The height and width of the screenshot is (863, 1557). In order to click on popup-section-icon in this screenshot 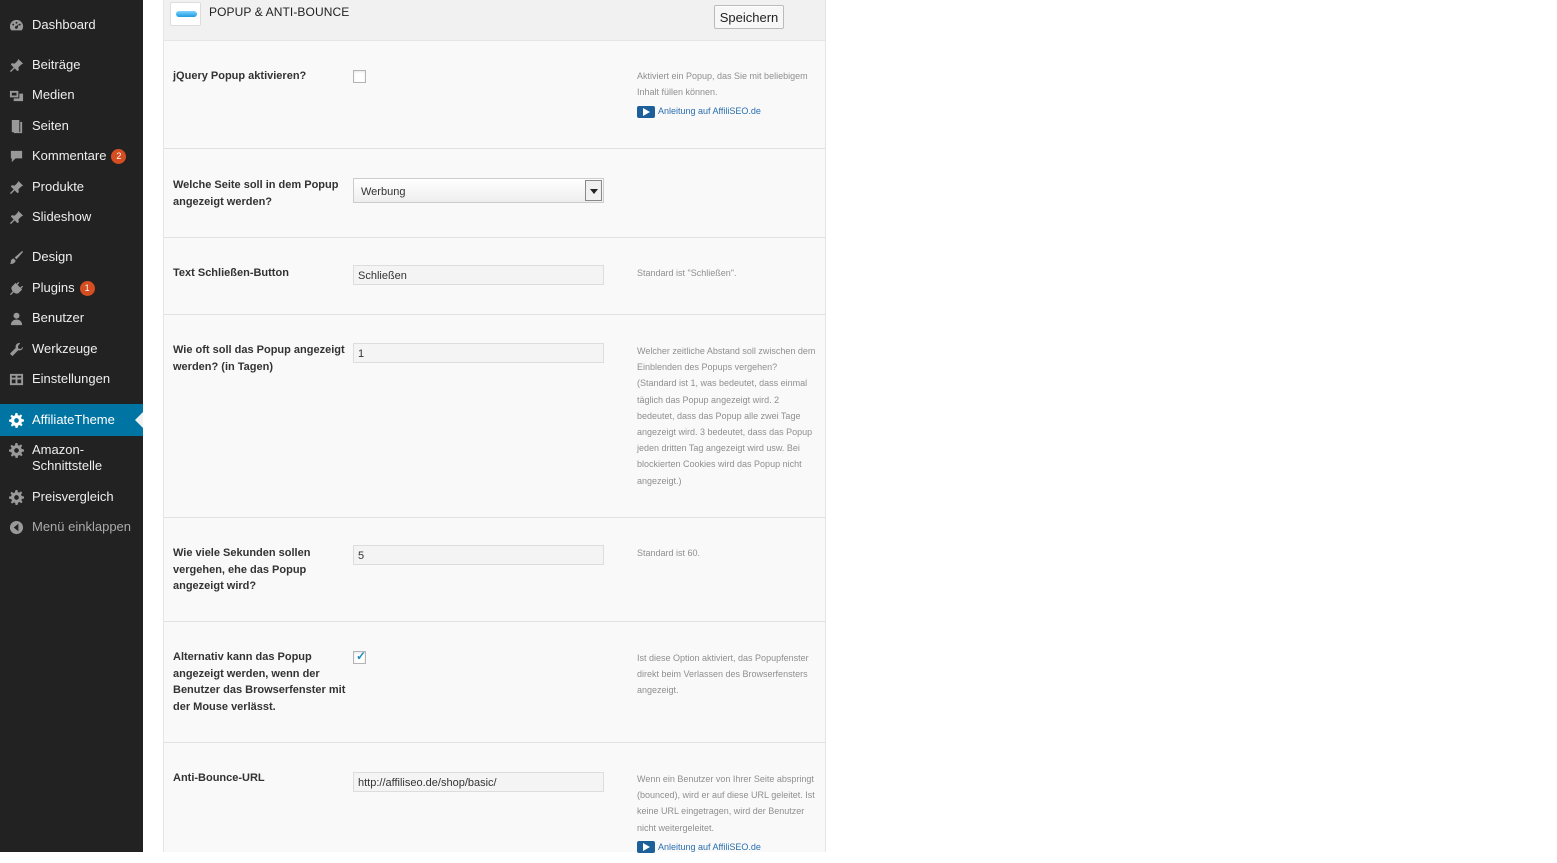, I will do `click(185, 14)`.